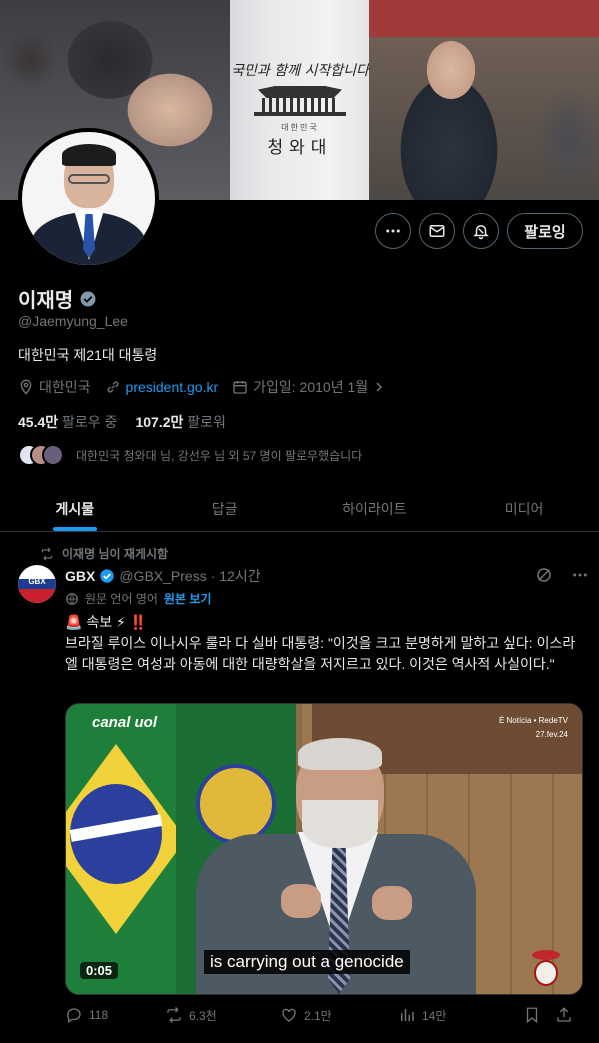 This screenshot has width=599, height=1043. I want to click on banner-slogan: 국민과 함께 시작합니다, so click(300, 71).